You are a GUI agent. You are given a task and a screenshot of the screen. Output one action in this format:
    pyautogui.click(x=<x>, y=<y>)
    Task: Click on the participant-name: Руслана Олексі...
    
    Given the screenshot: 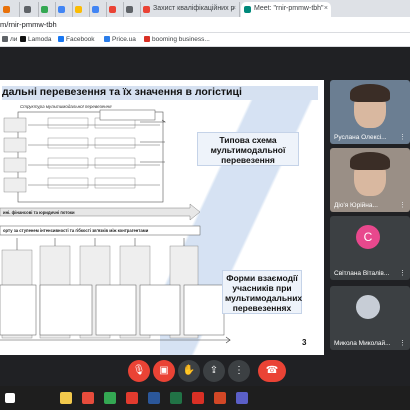 What is the action you would take?
    pyautogui.click(x=360, y=137)
    